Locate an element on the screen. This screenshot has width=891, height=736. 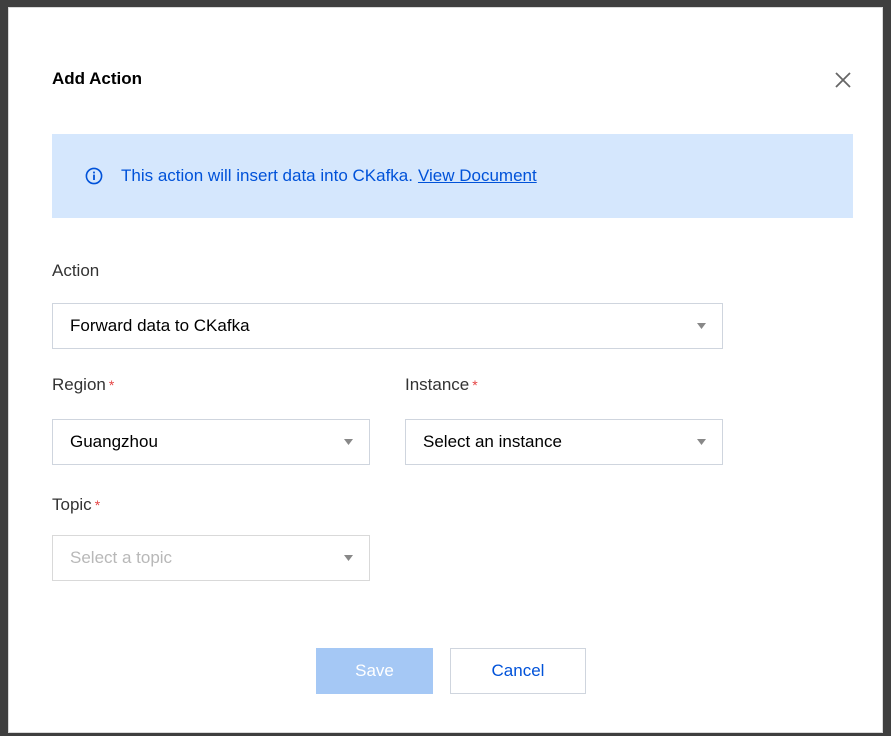
action-select-value: Forward data to CKafka is located at coordinates (160, 325).